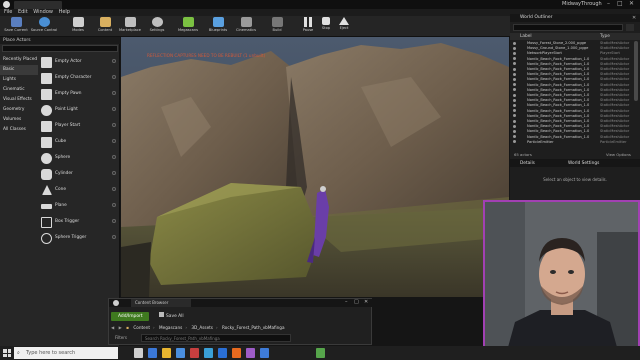 This screenshot has width=640, height=360. Describe the element at coordinates (38, 5) in the screenshot. I see `level-tab` at that location.